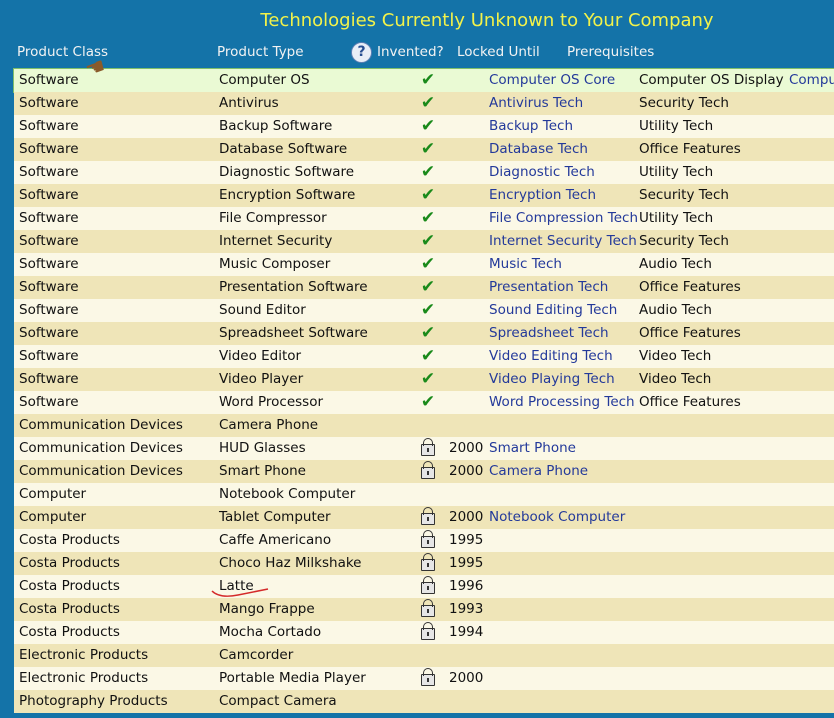 This screenshot has height=718, width=834. What do you see at coordinates (542, 172) in the screenshot?
I see `prerequisite-link: Diagnostic Tech` at bounding box center [542, 172].